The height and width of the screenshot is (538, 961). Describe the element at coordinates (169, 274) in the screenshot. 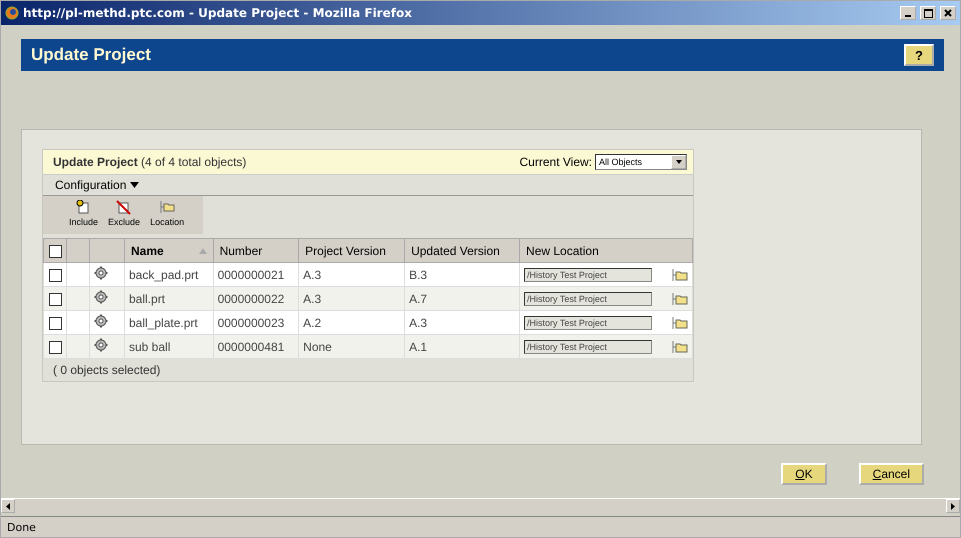

I see `table-cell: back_pad.prt` at that location.